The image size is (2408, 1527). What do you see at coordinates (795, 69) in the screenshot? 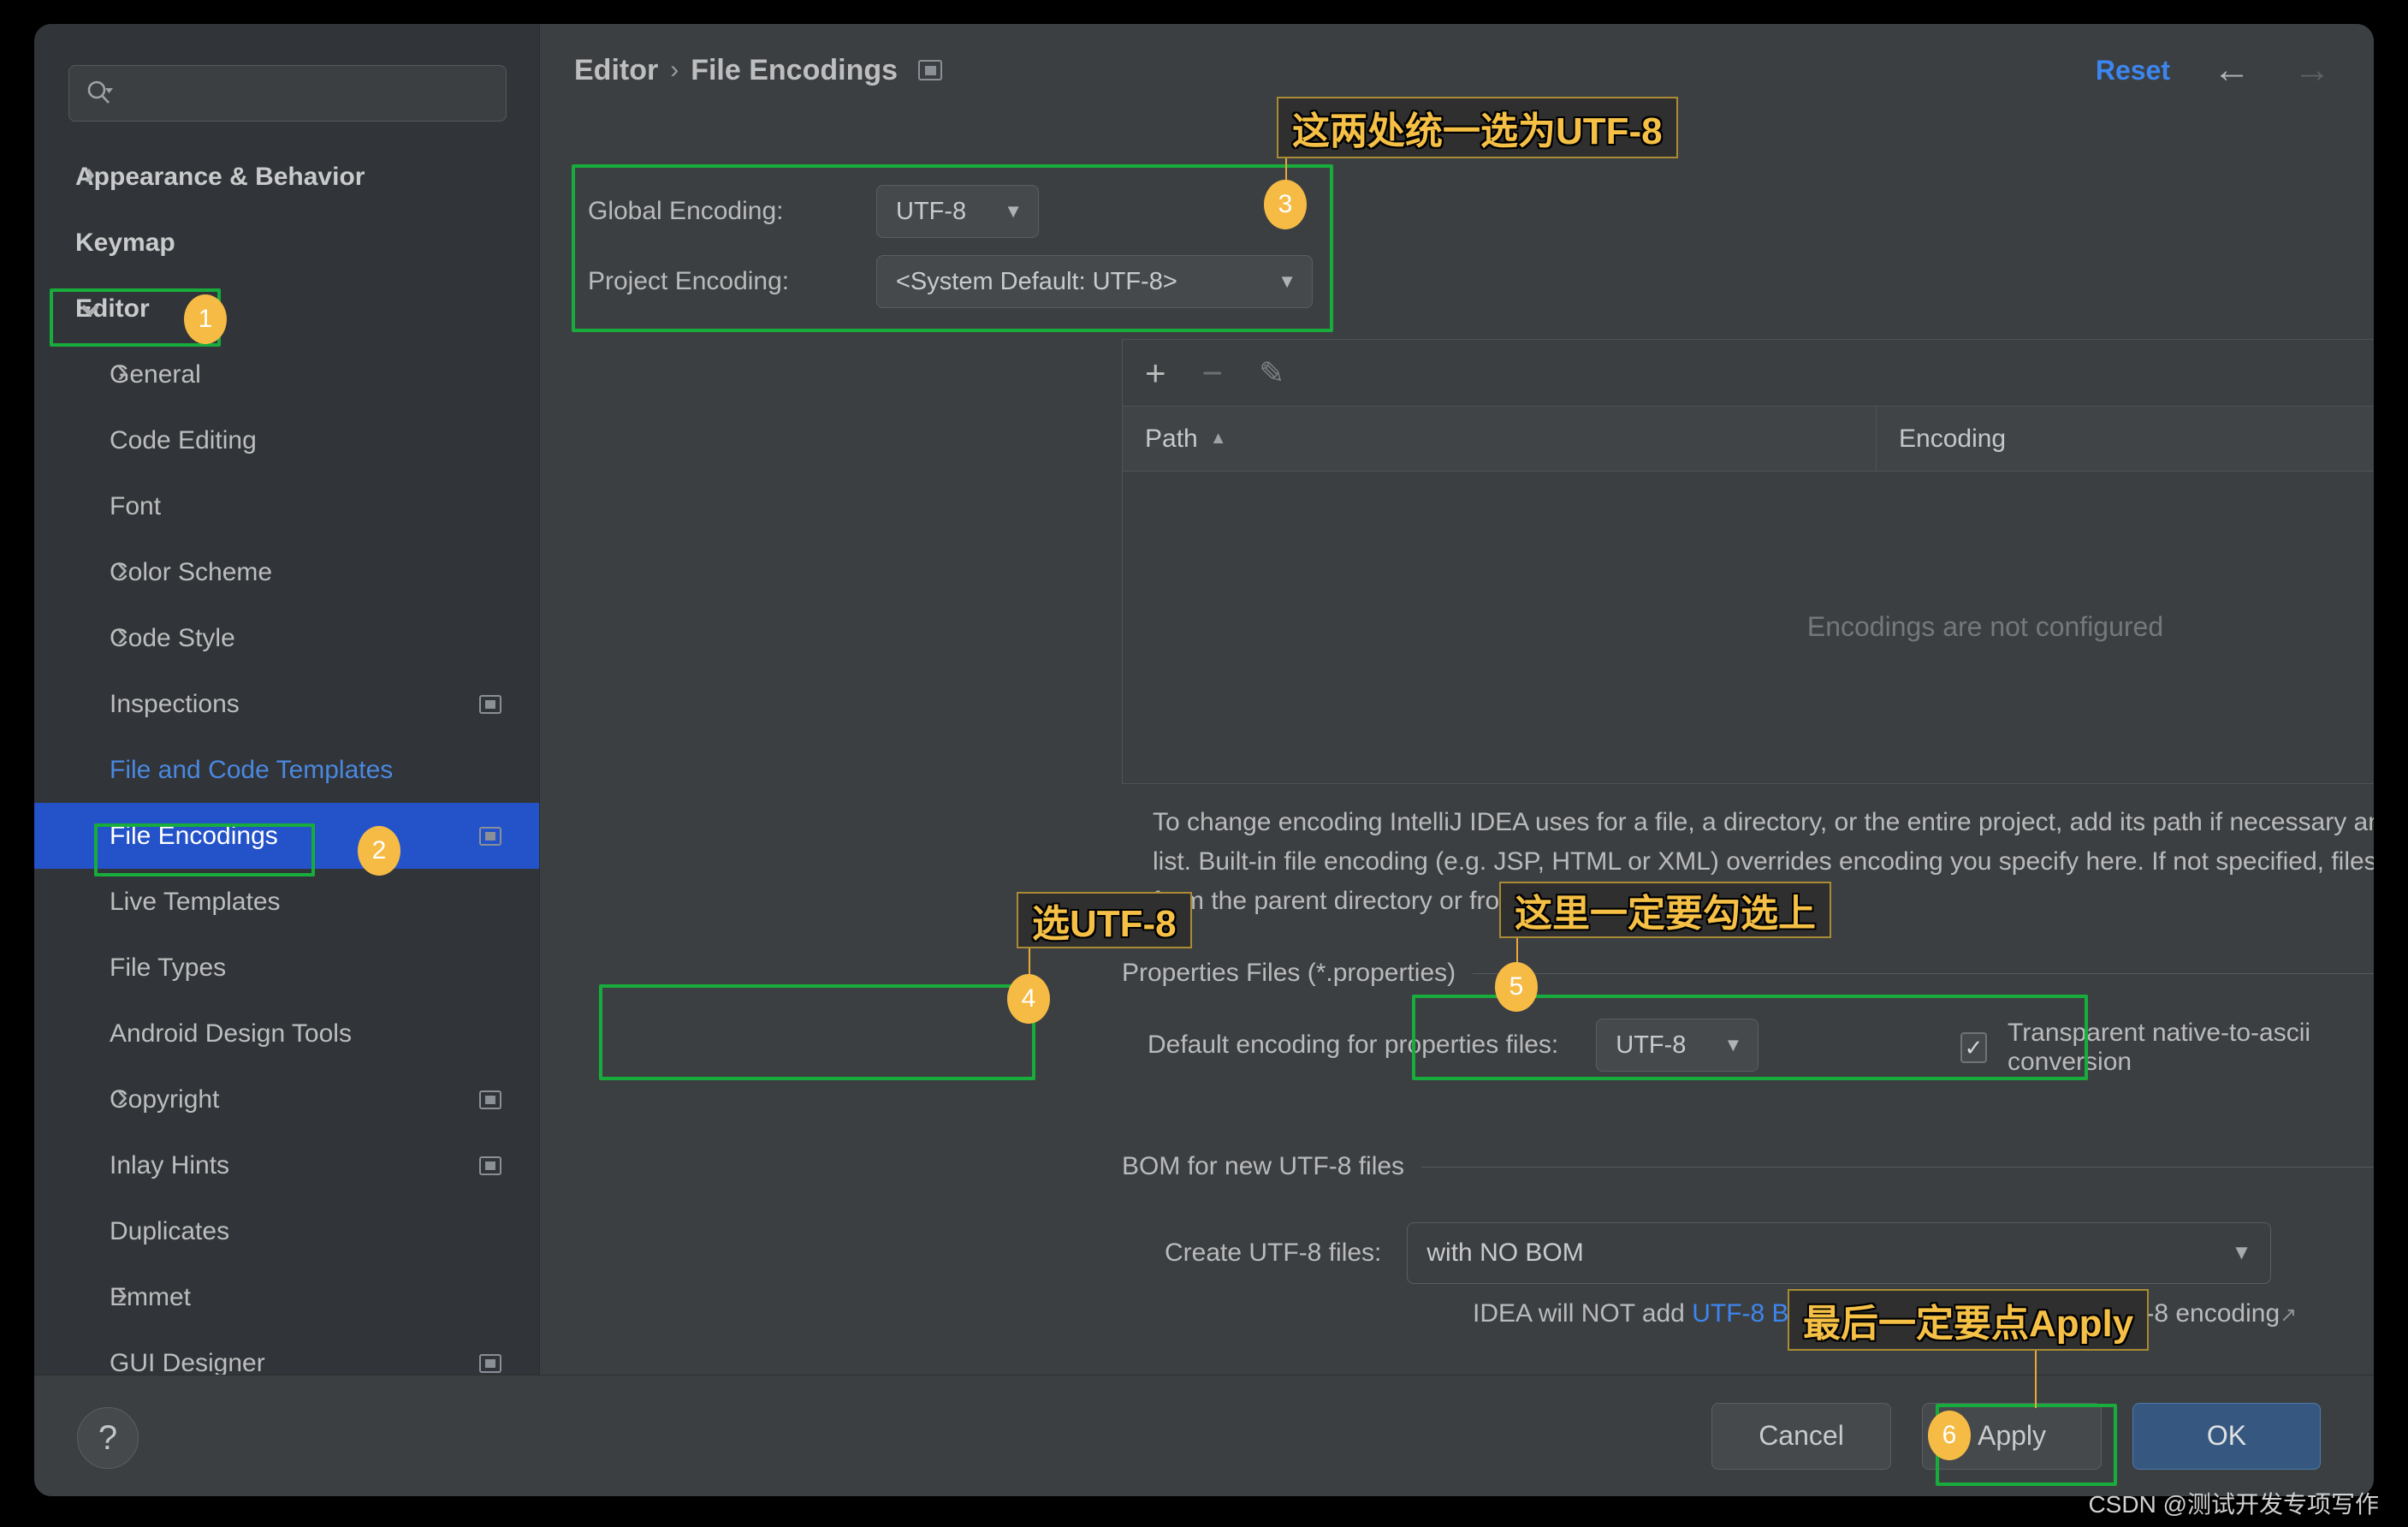
I see `breadcrumb-current: File Encodings` at bounding box center [795, 69].